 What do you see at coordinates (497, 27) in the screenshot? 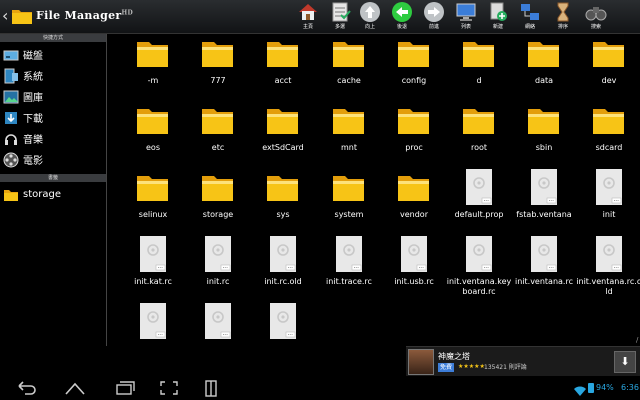
I see `toolbar-label: 新建` at bounding box center [497, 27].